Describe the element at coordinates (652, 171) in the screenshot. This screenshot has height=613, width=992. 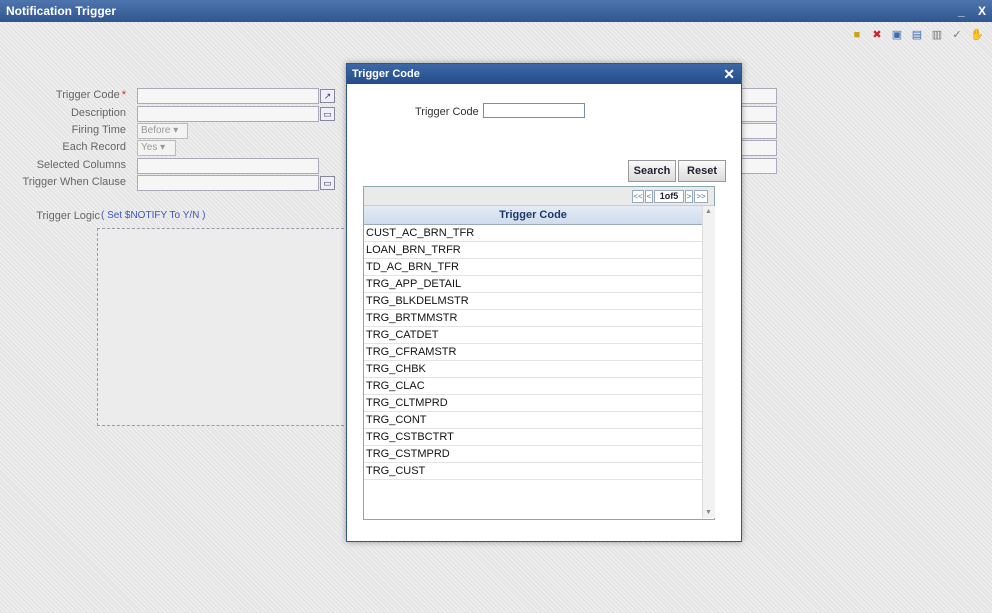
I see `search-button: Search` at that location.